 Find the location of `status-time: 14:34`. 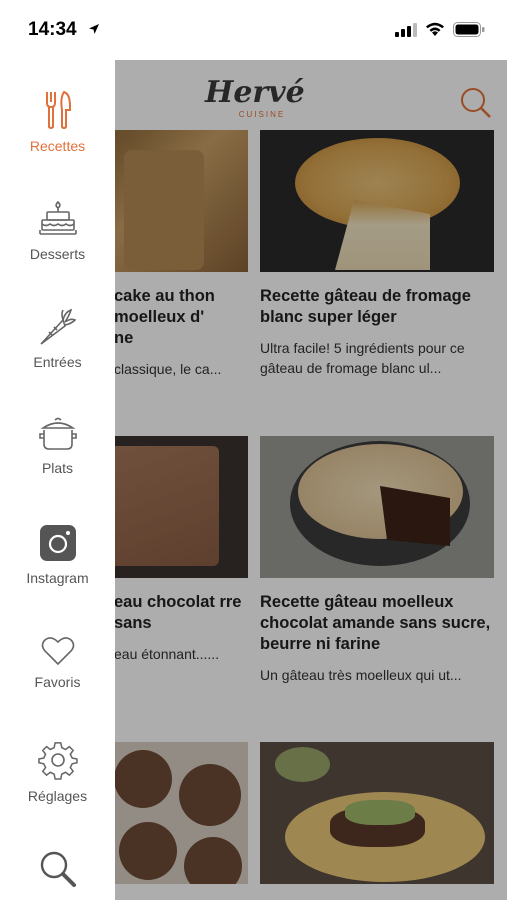

status-time: 14:34 is located at coordinates (52, 29).